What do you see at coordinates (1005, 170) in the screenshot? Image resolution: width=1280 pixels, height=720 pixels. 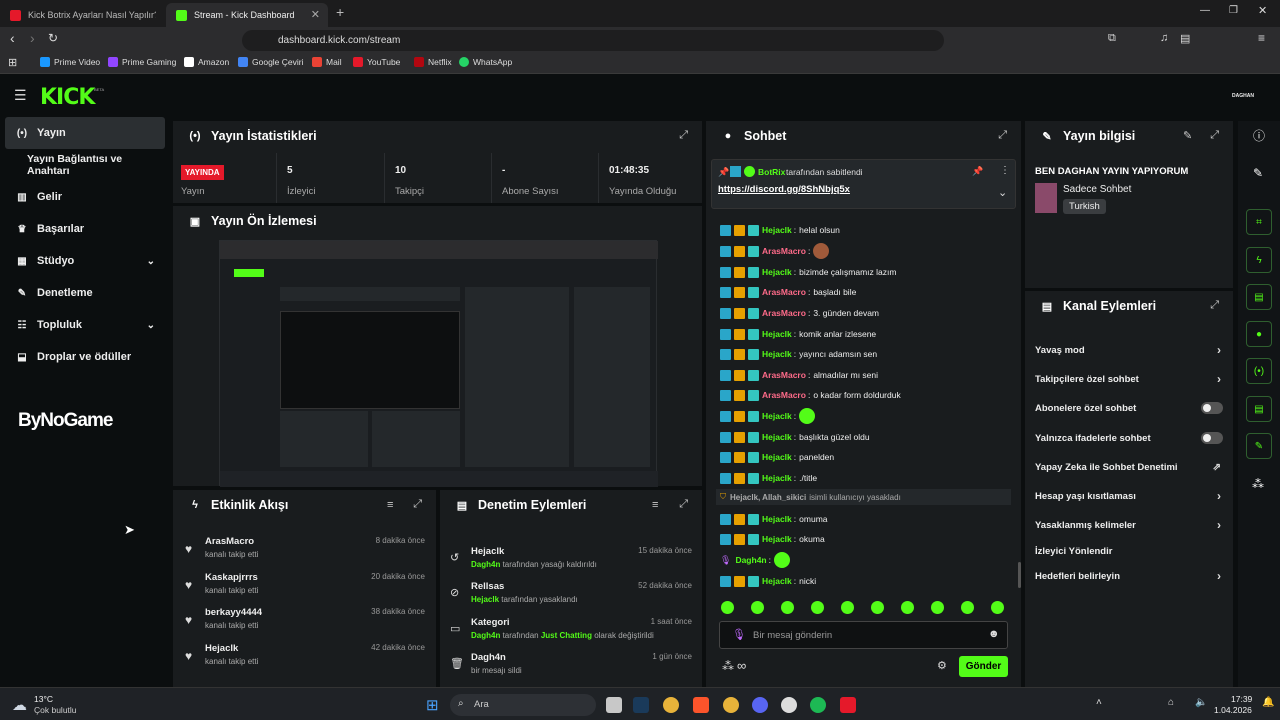 I see `more-options-icon: ⋮` at bounding box center [1005, 170].